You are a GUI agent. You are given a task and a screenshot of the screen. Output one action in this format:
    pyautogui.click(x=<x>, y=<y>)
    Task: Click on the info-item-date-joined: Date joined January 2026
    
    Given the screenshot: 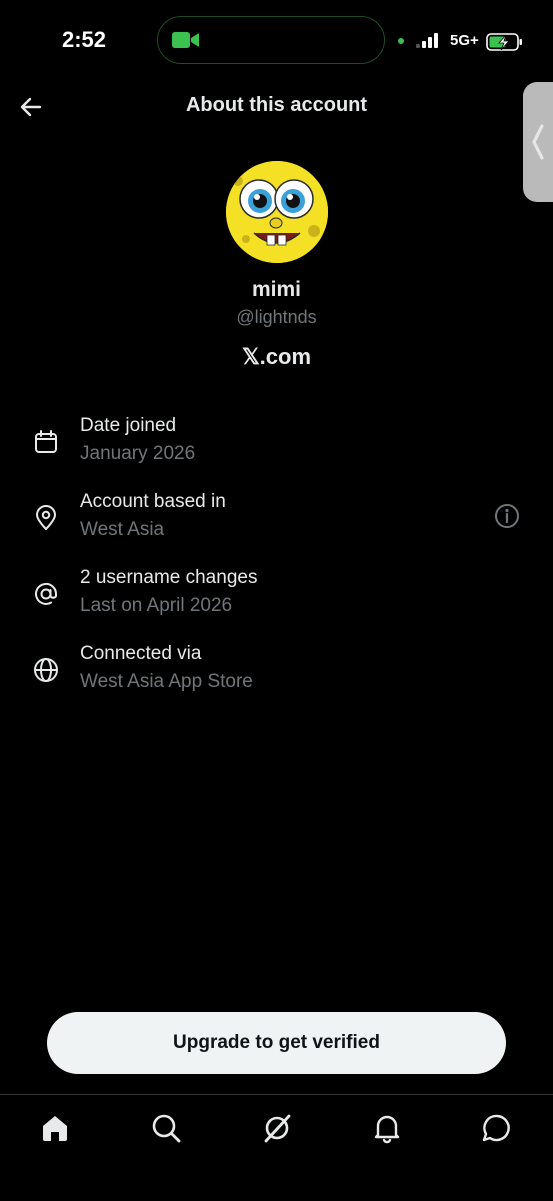 What is the action you would take?
    pyautogui.click(x=276, y=446)
    